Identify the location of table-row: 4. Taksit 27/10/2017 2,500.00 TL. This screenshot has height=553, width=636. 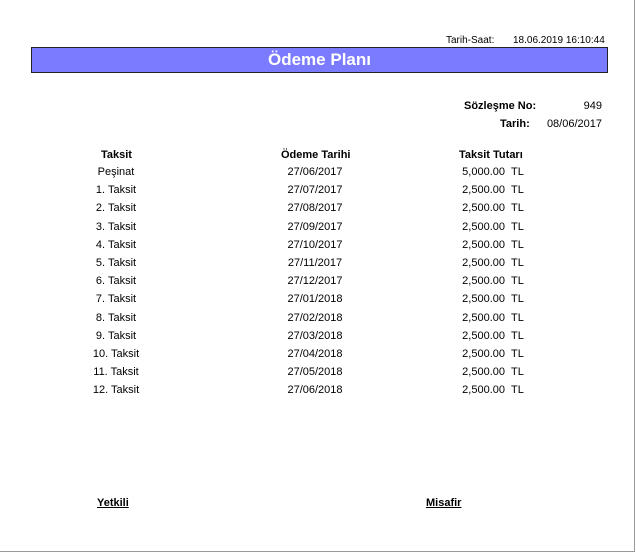
(318, 246).